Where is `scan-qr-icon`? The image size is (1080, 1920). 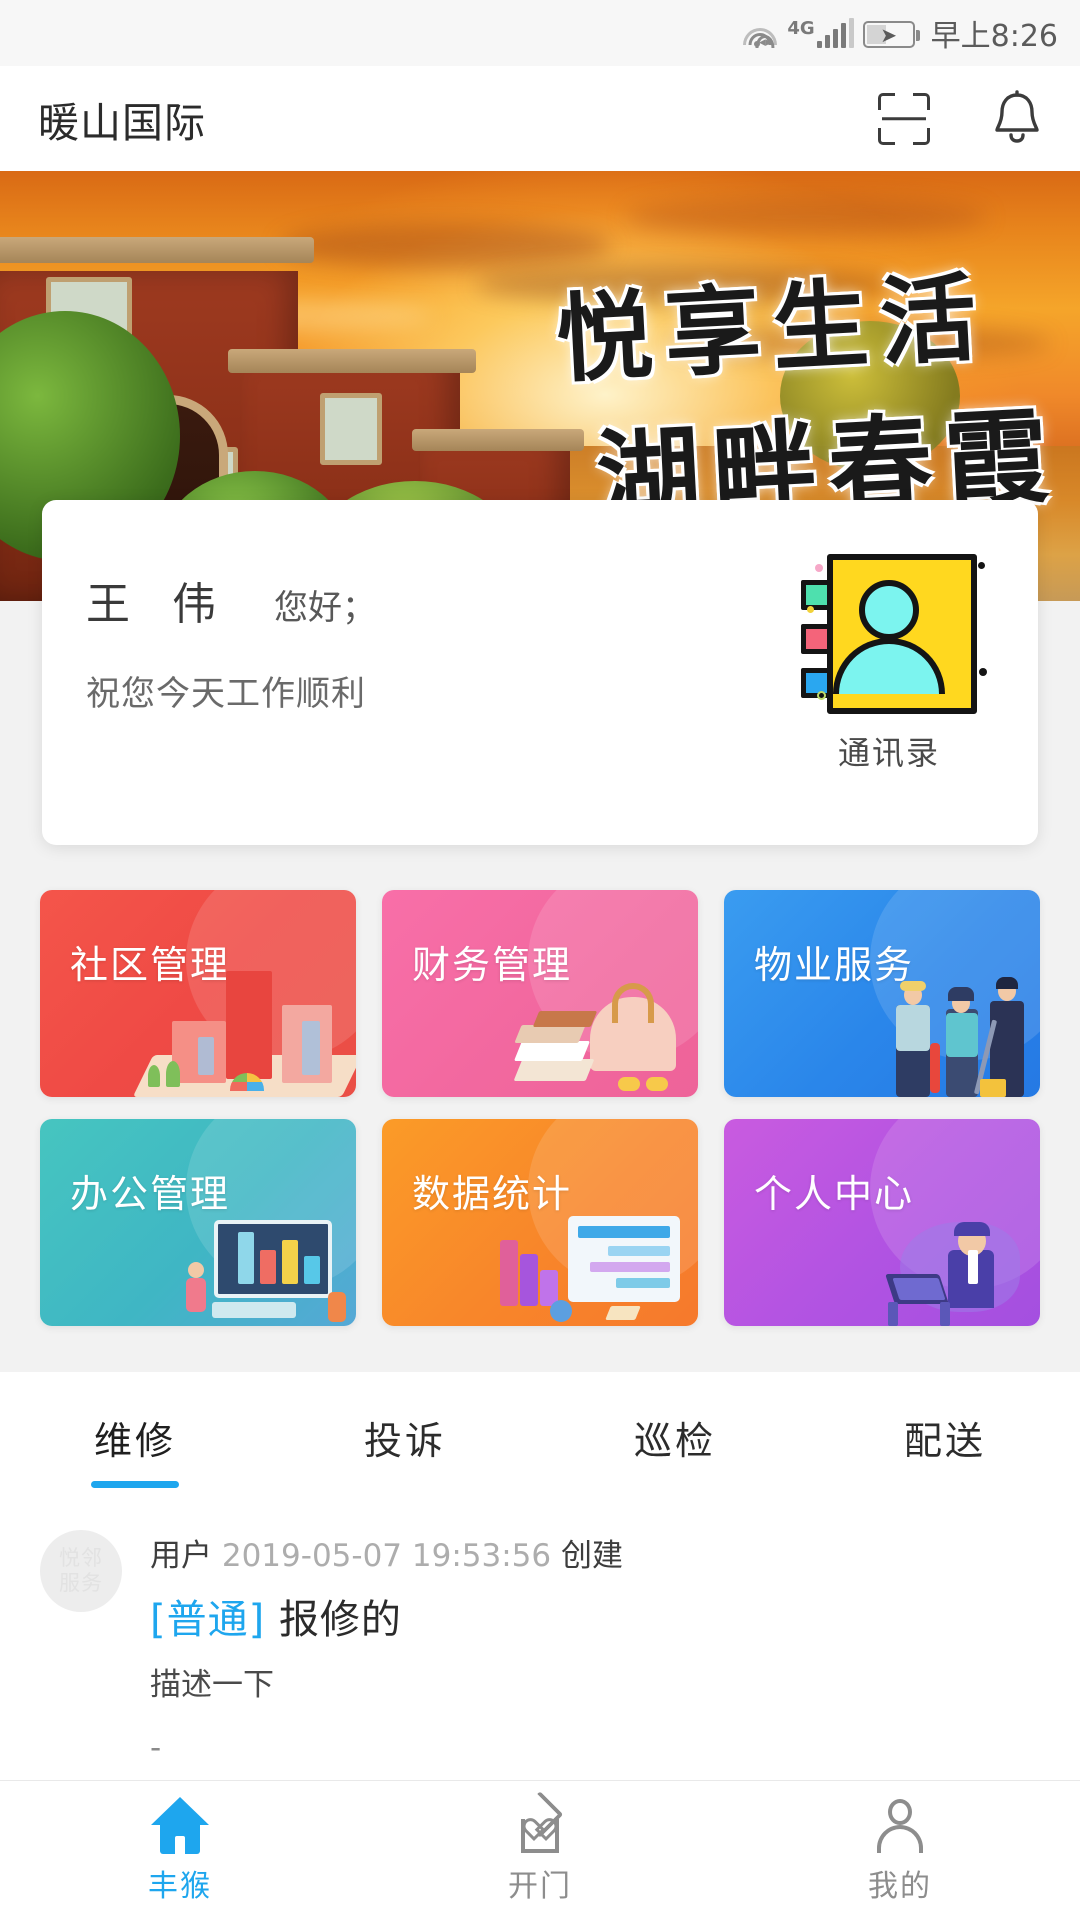 scan-qr-icon is located at coordinates (904, 118).